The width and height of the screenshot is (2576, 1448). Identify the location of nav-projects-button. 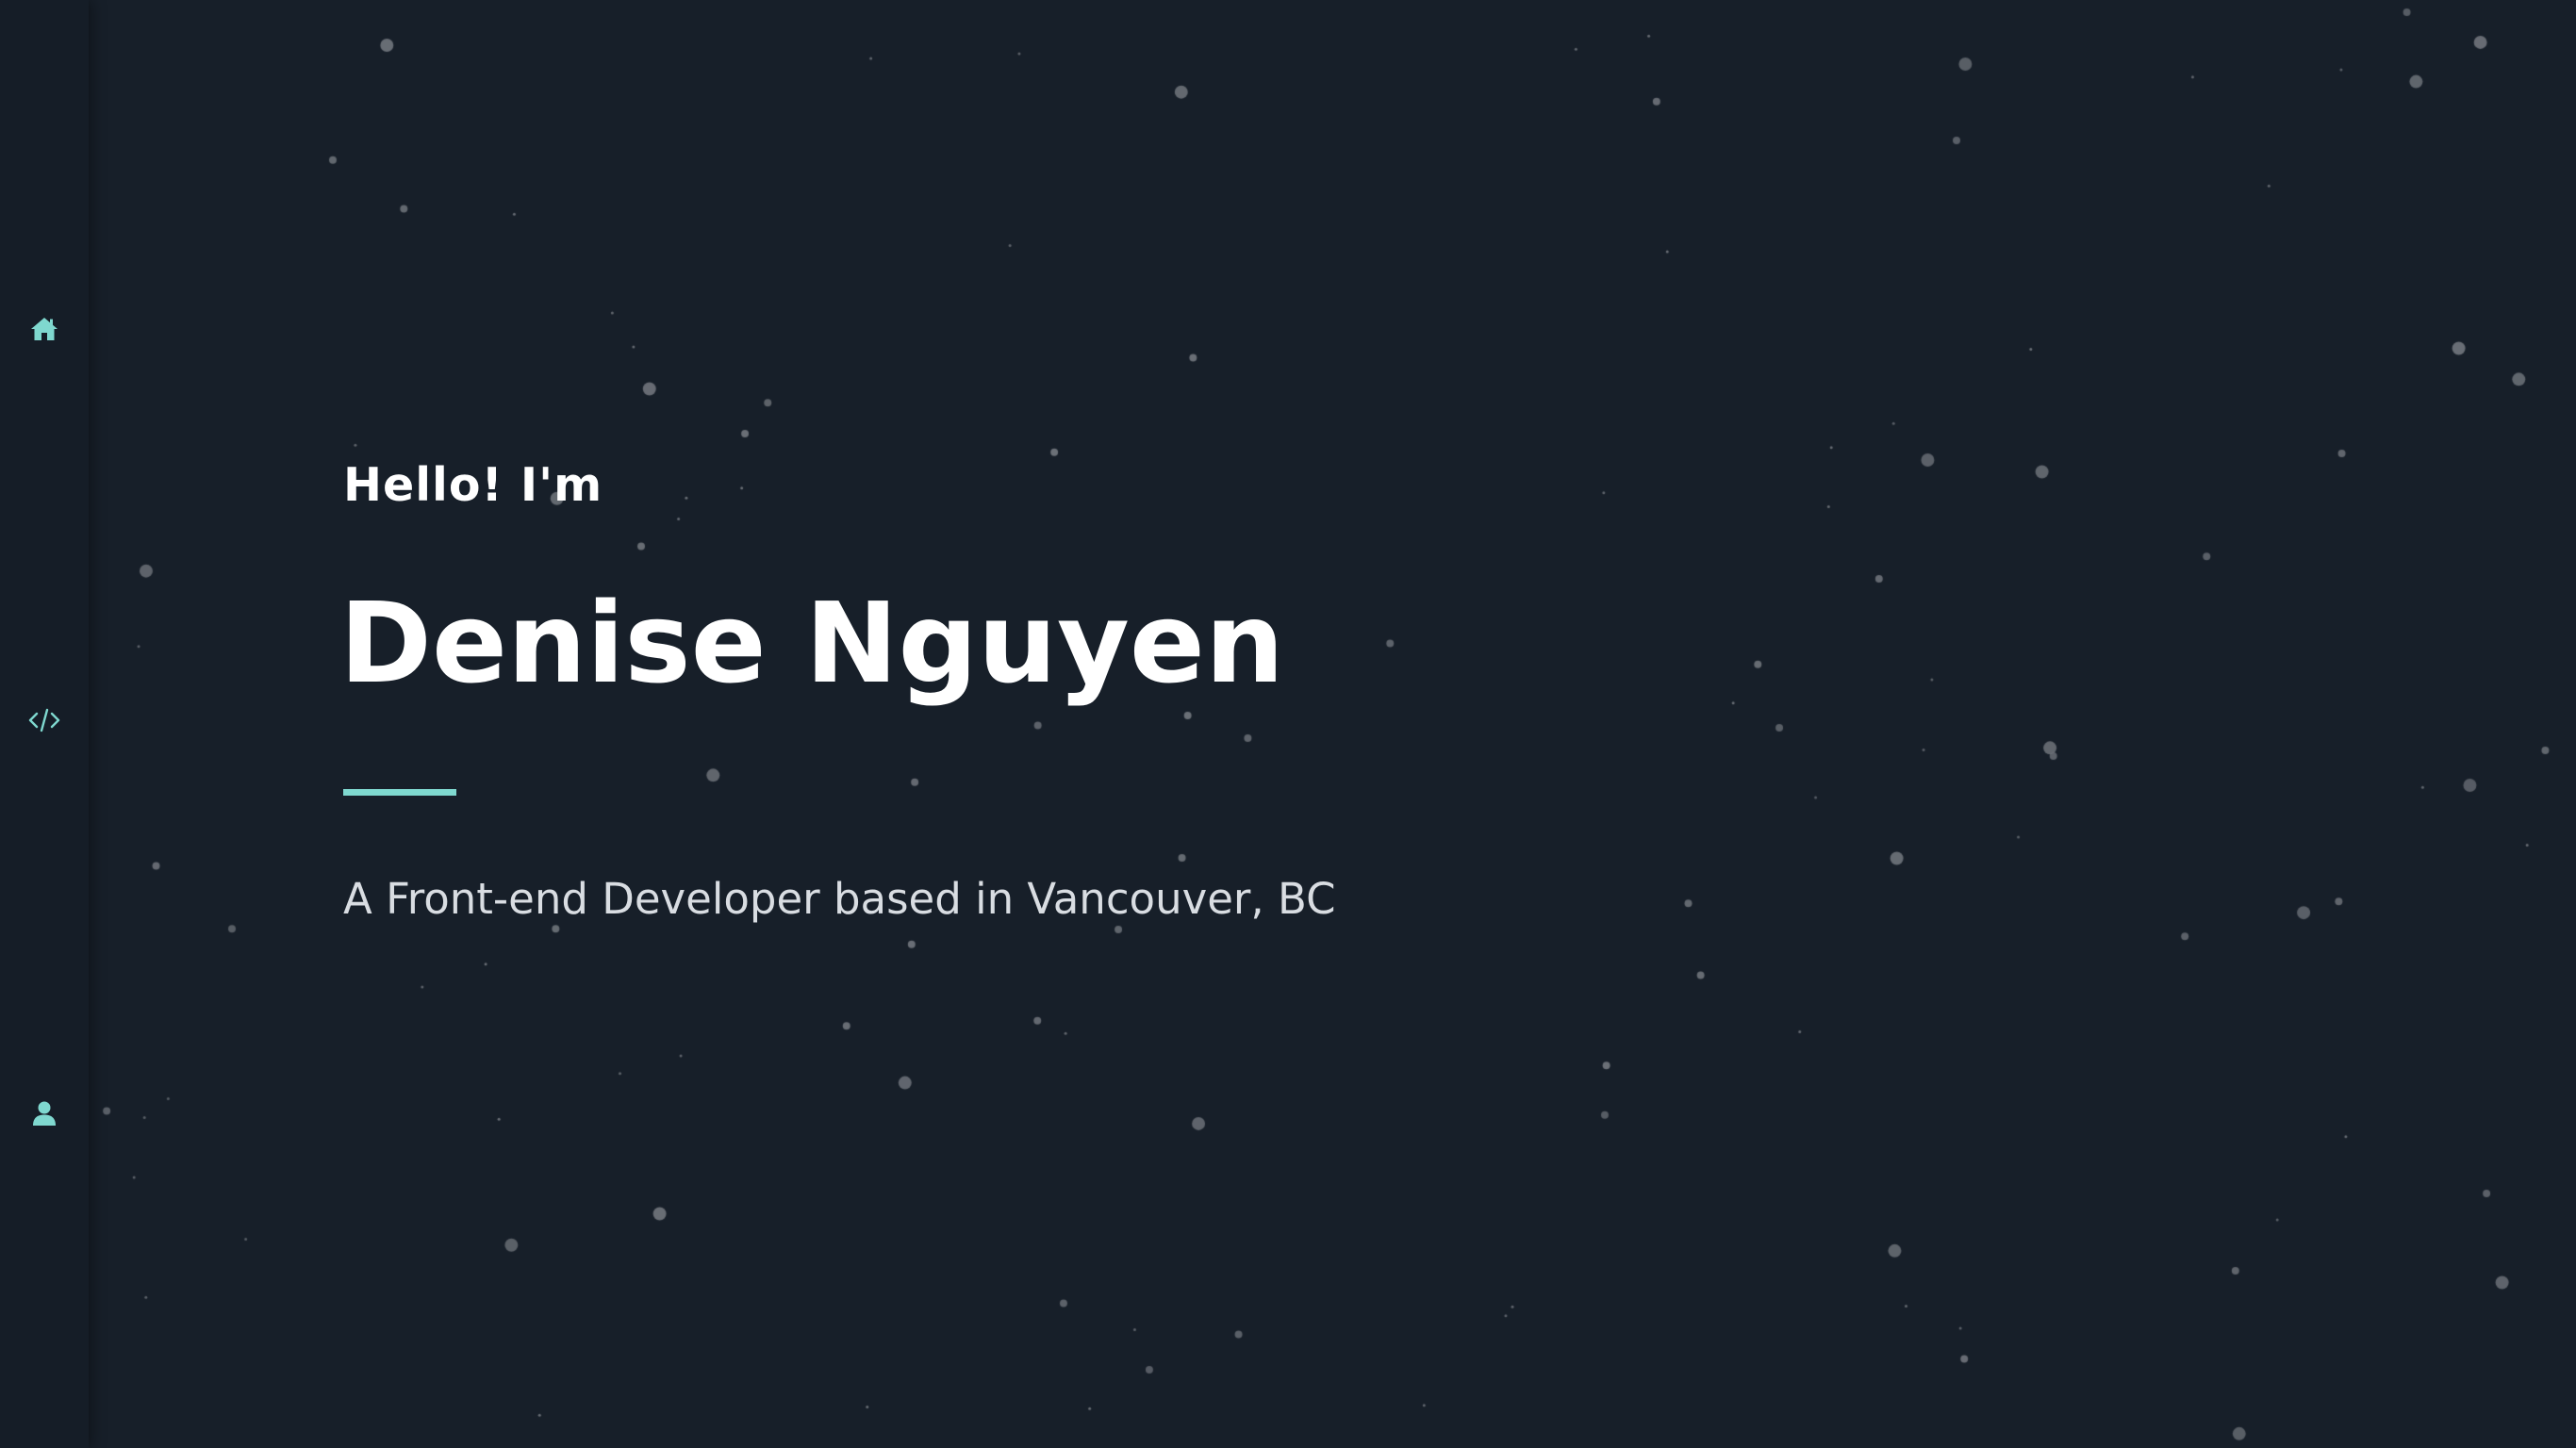
(44, 720).